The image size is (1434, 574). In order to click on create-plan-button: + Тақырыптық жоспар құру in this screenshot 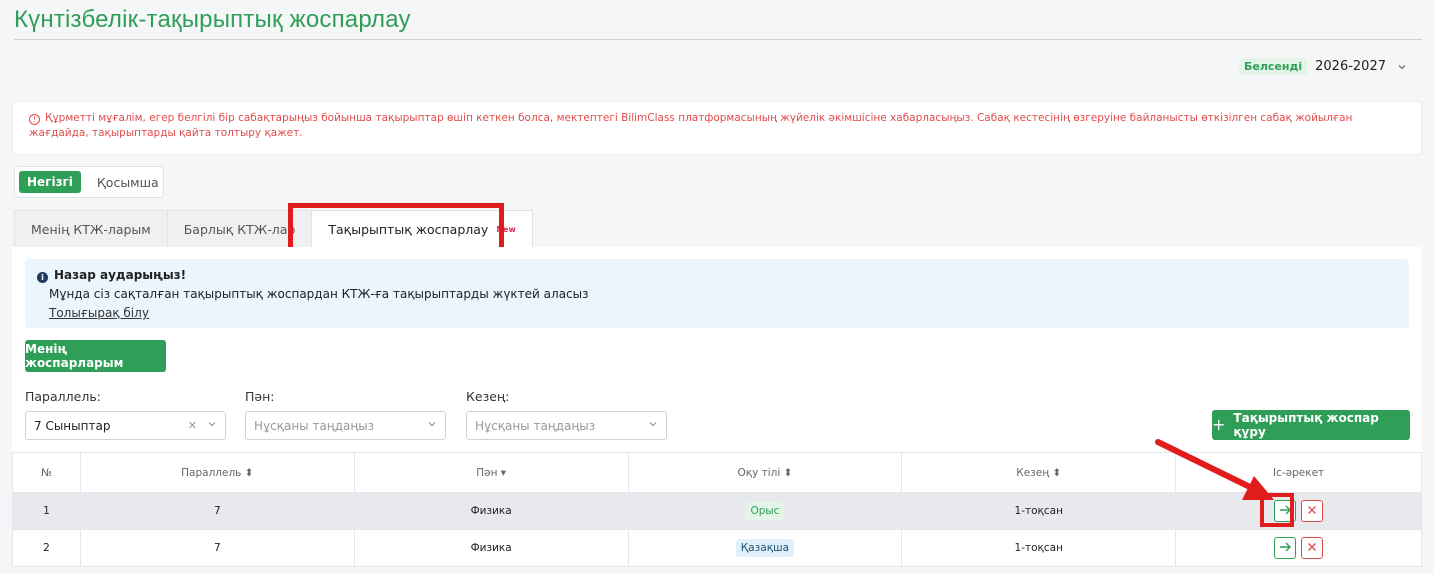, I will do `click(1311, 425)`.